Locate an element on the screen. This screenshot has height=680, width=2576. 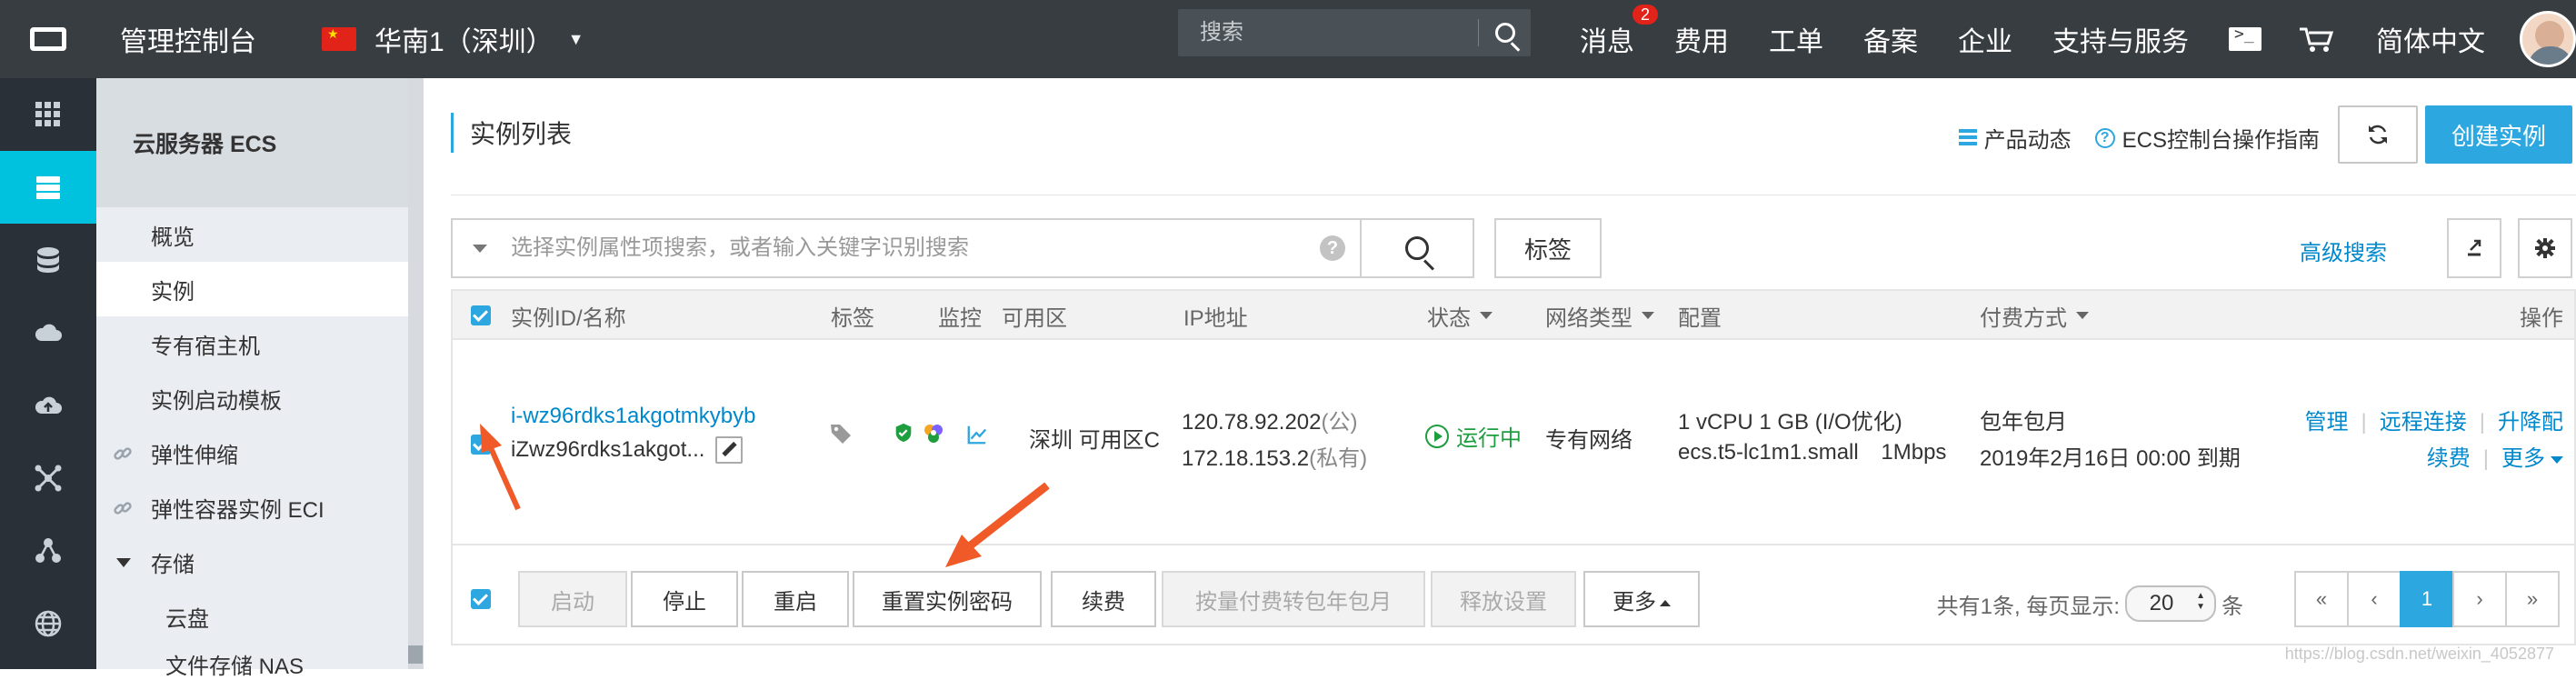
first-page-button: « is located at coordinates (2321, 599).